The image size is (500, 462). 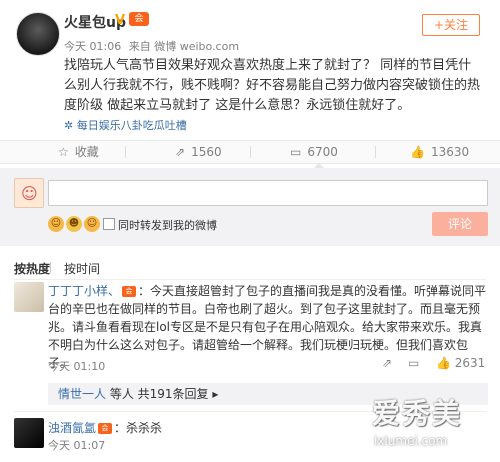 What do you see at coordinates (63, 152) in the screenshot?
I see `star-icon: ☆` at bounding box center [63, 152].